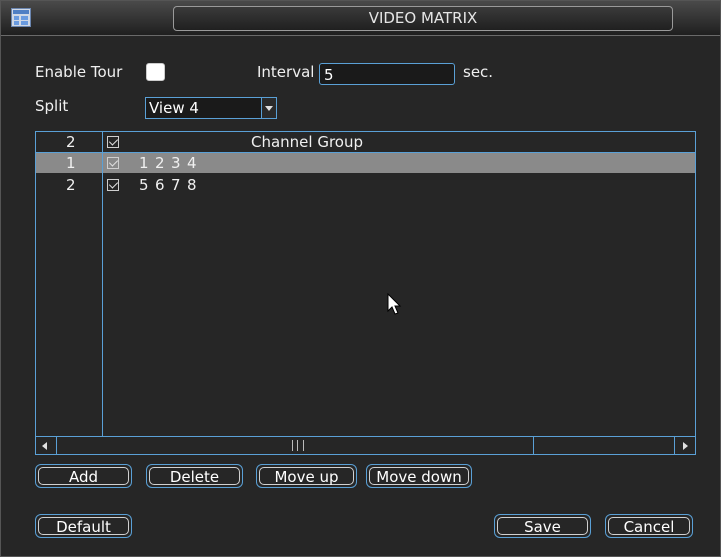 The width and height of the screenshot is (721, 557). I want to click on save-button: Save, so click(542, 526).